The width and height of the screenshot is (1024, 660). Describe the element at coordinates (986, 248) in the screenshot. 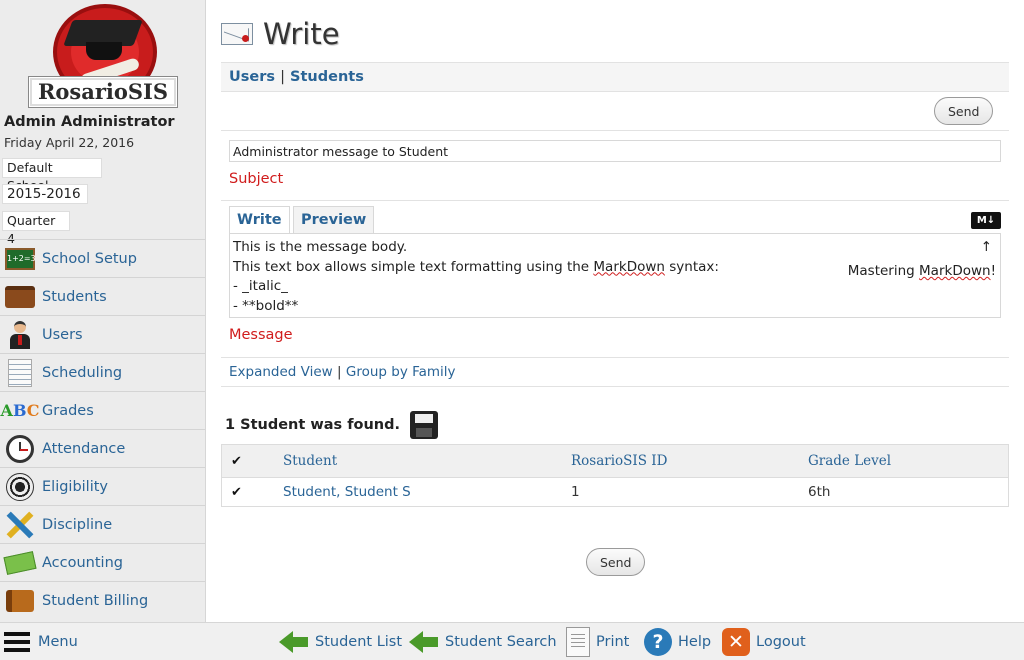

I see `resize-arrow-icon: ↑` at that location.